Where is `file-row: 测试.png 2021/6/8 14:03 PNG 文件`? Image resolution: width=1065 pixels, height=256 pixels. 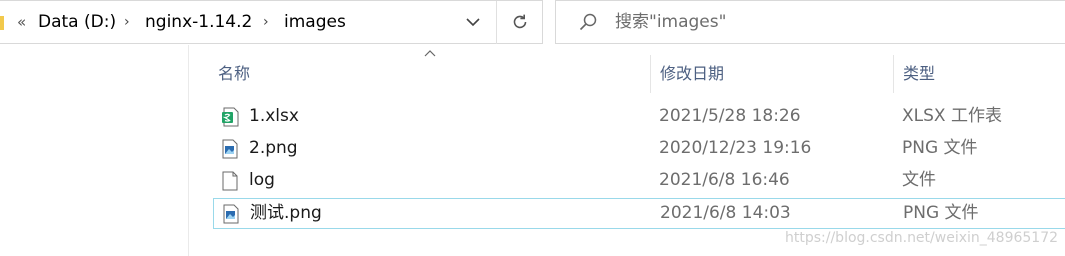 file-row: 测试.png 2021/6/8 14:03 PNG 文件 is located at coordinates (639, 213).